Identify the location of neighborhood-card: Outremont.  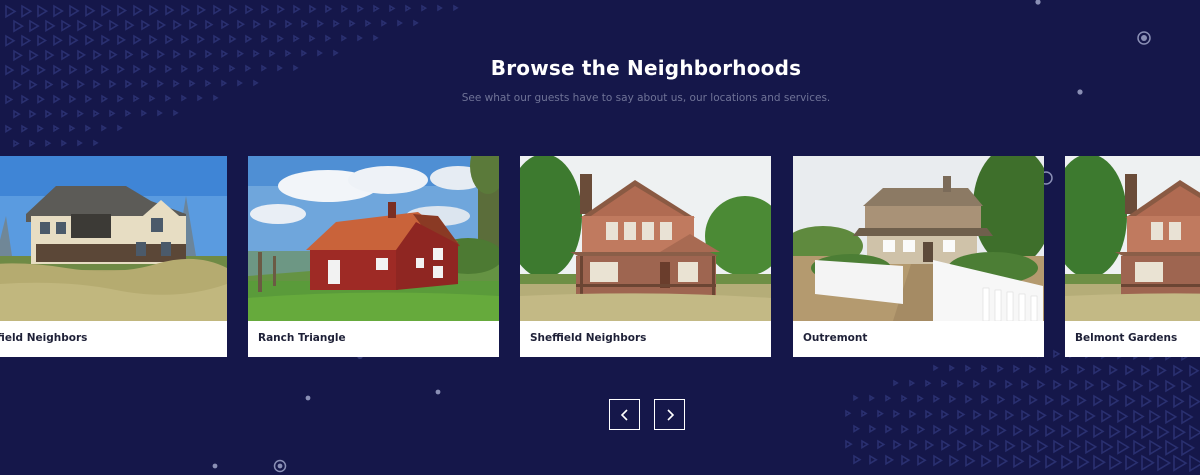
(918, 256).